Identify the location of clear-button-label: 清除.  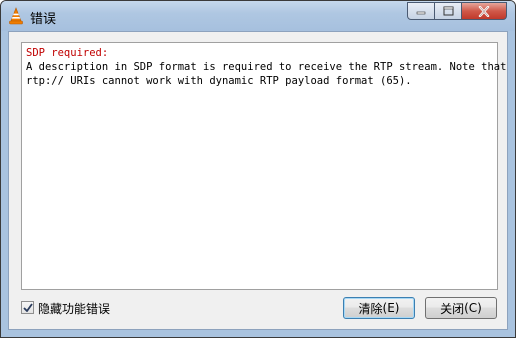
(370, 308).